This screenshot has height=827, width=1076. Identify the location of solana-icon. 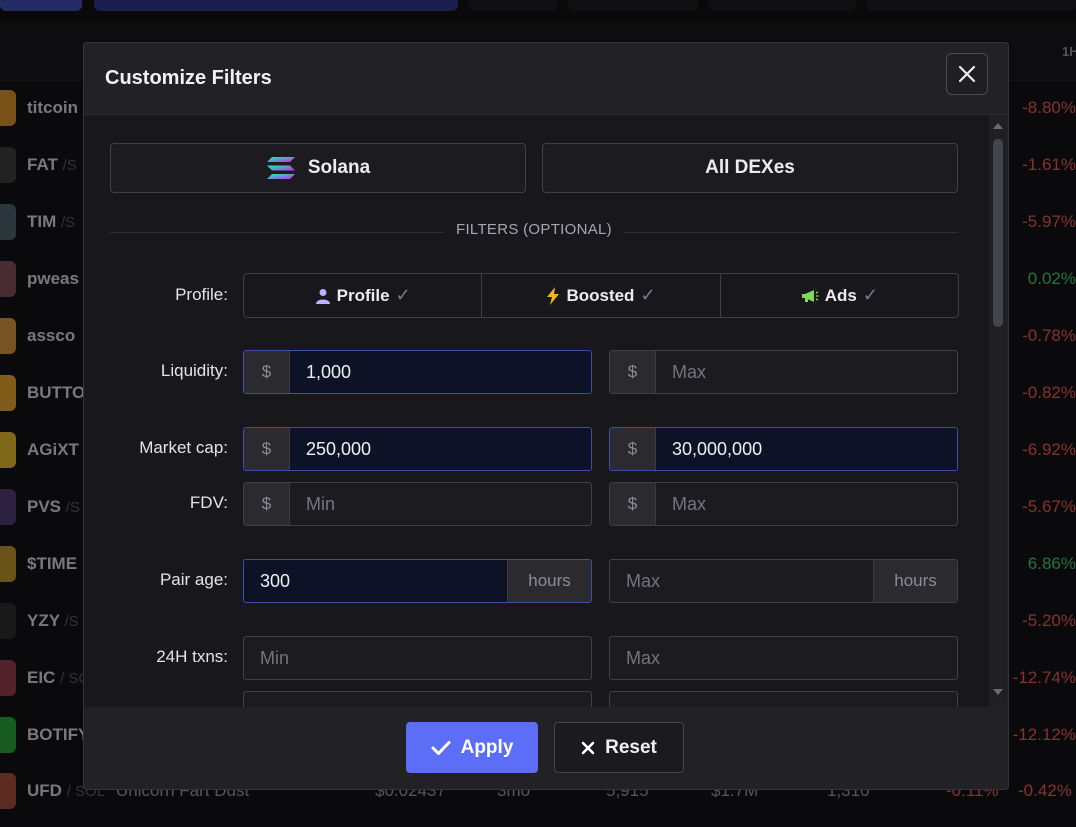
(280, 168).